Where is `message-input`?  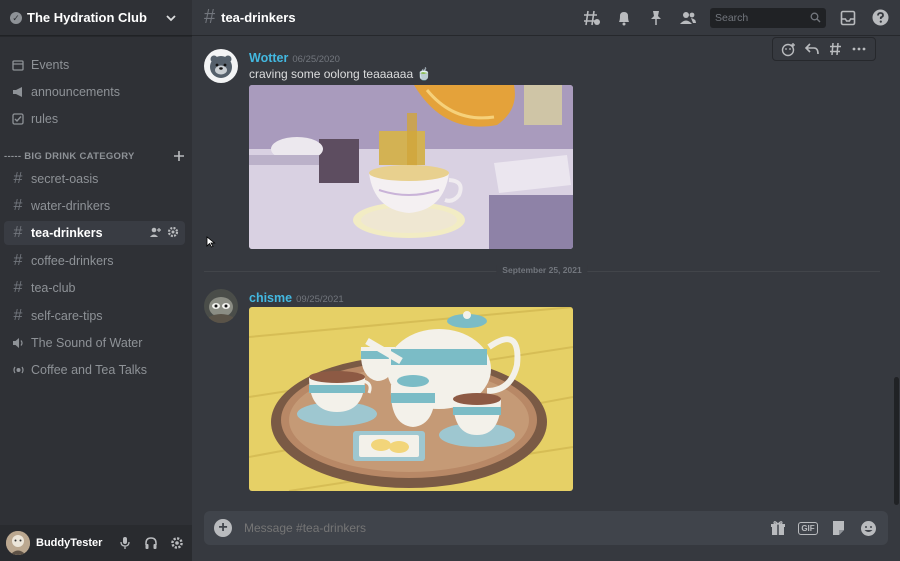
message-input is located at coordinates (501, 528).